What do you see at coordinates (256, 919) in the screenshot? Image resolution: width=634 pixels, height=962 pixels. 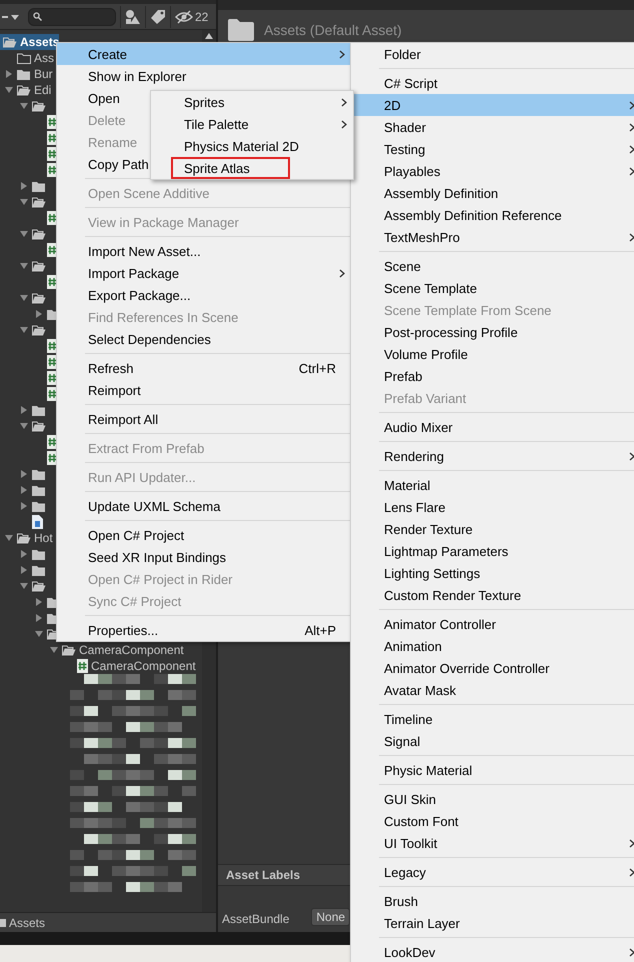 I see `asset-bundle-label: AssetBundle` at bounding box center [256, 919].